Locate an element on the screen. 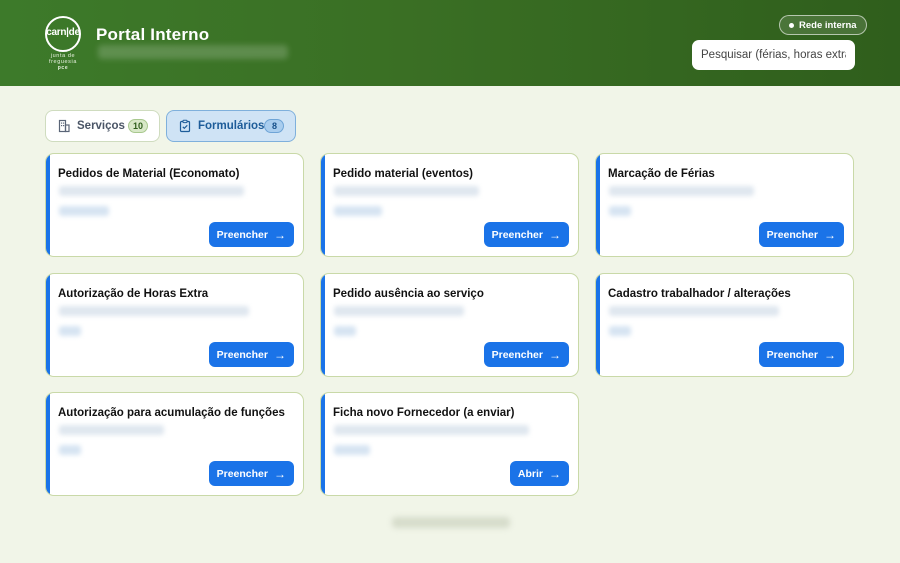 Image resolution: width=900 pixels, height=563 pixels. form-card: Autorização de Horas Extra Preencher → is located at coordinates (174, 325).